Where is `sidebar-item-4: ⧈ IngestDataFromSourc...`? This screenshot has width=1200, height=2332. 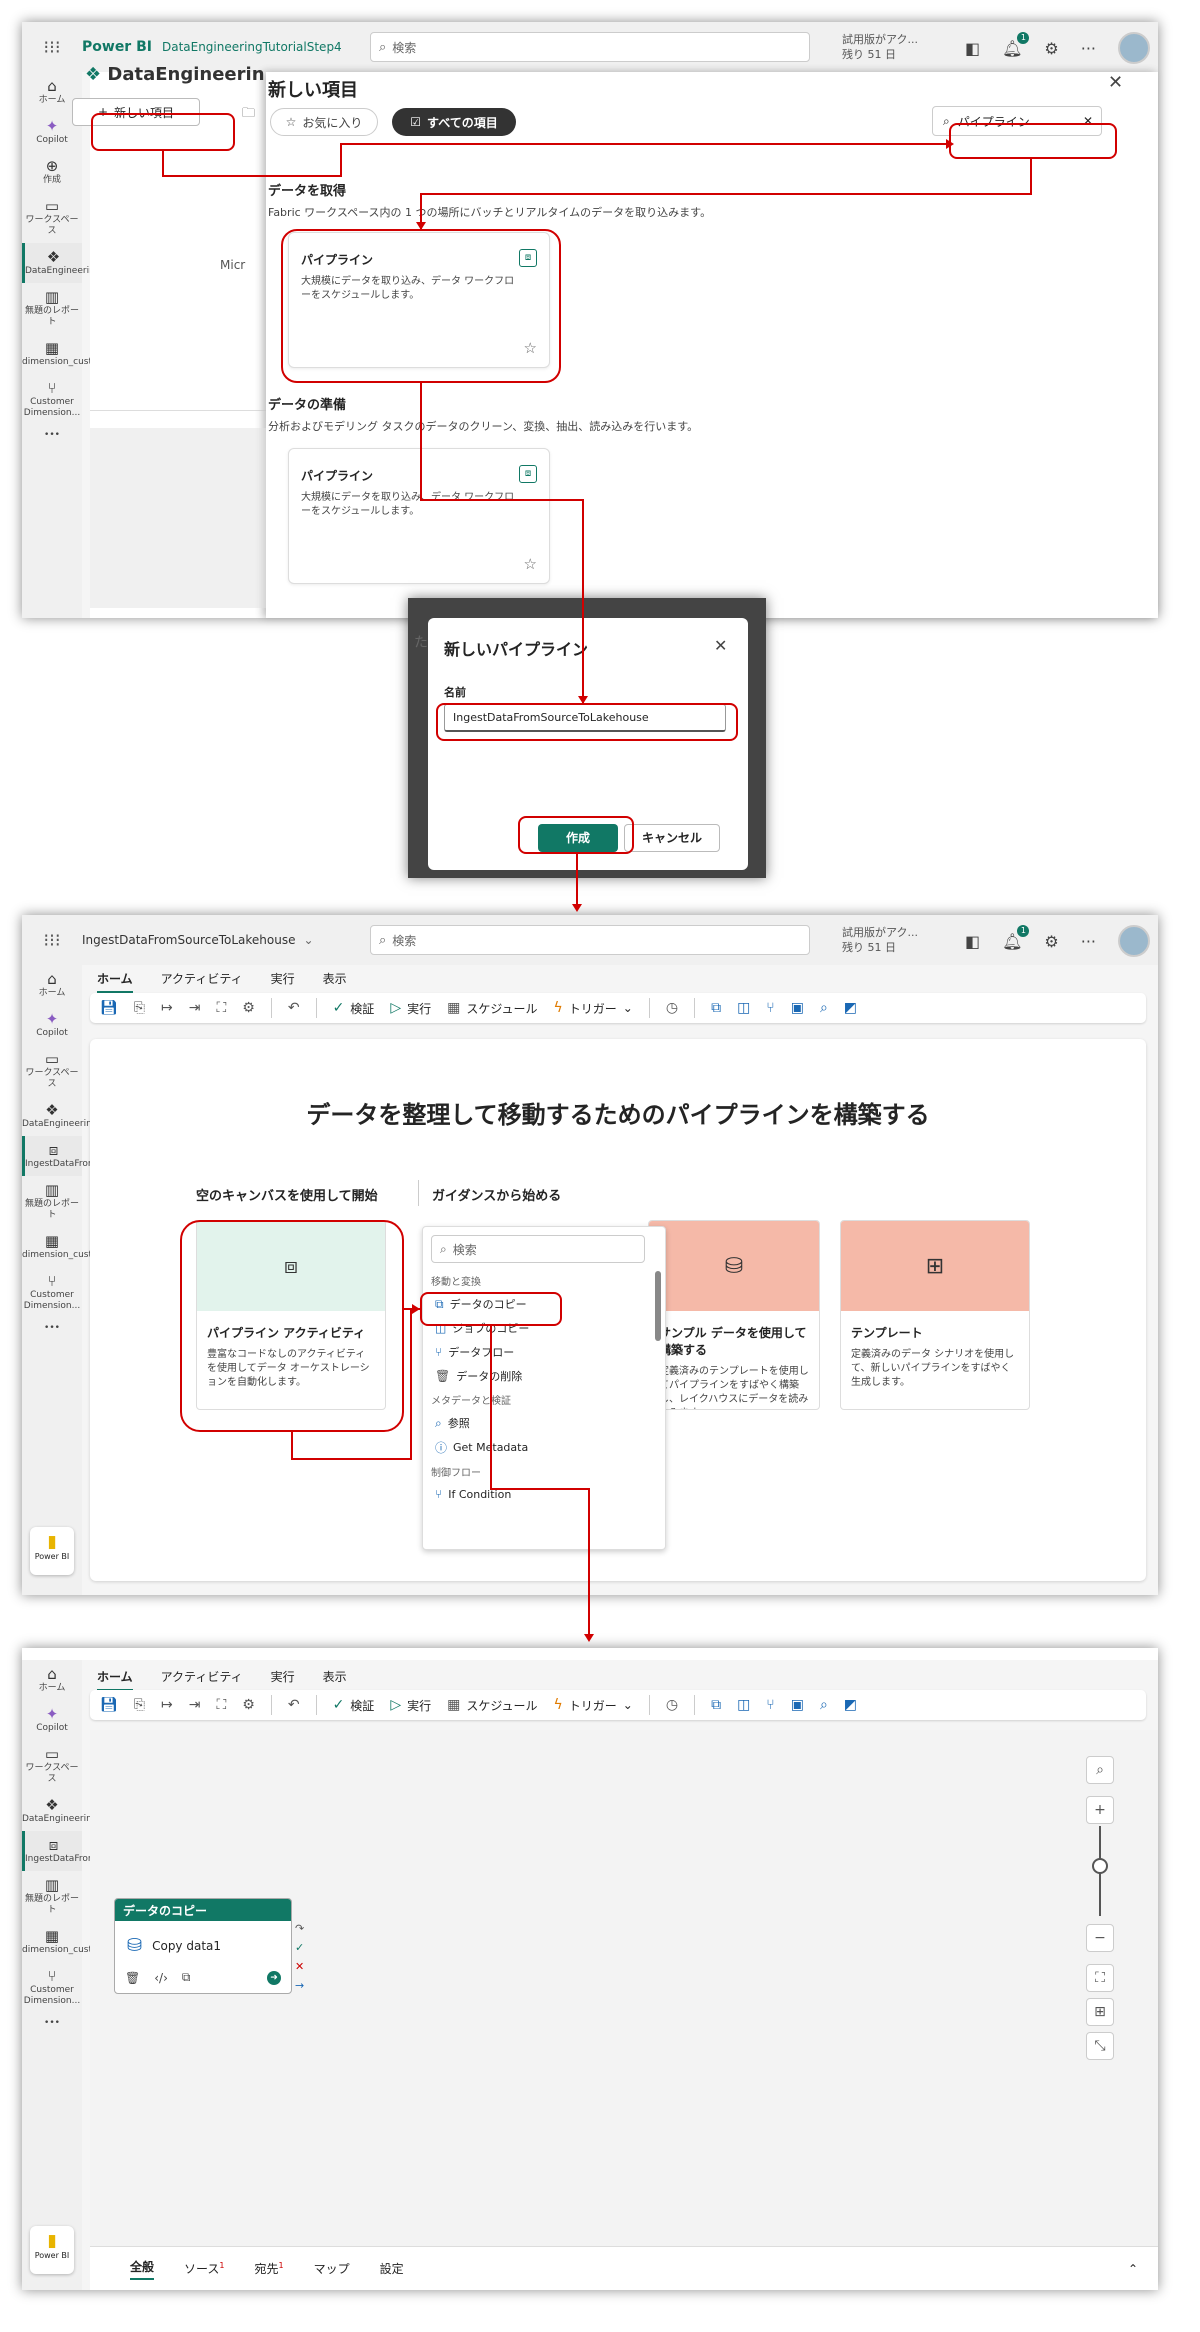
sidebar-item-4: ⧈ IngestDataFromSourc... is located at coordinates (76, 1156).